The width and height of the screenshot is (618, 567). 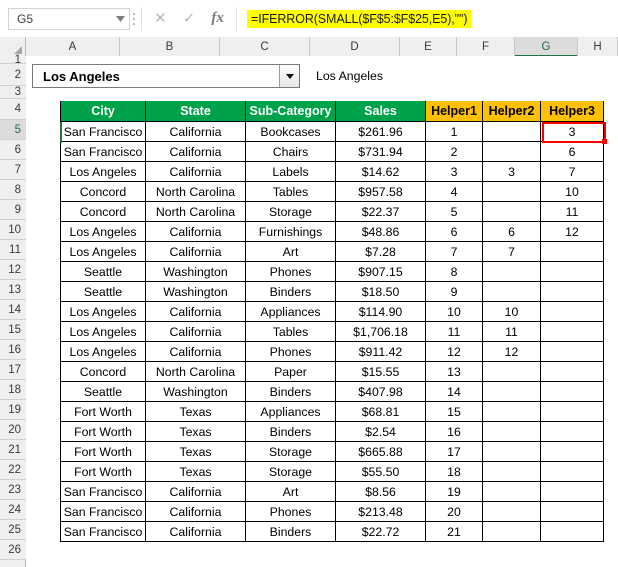 I want to click on row-header-17: 17, so click(x=13, y=370).